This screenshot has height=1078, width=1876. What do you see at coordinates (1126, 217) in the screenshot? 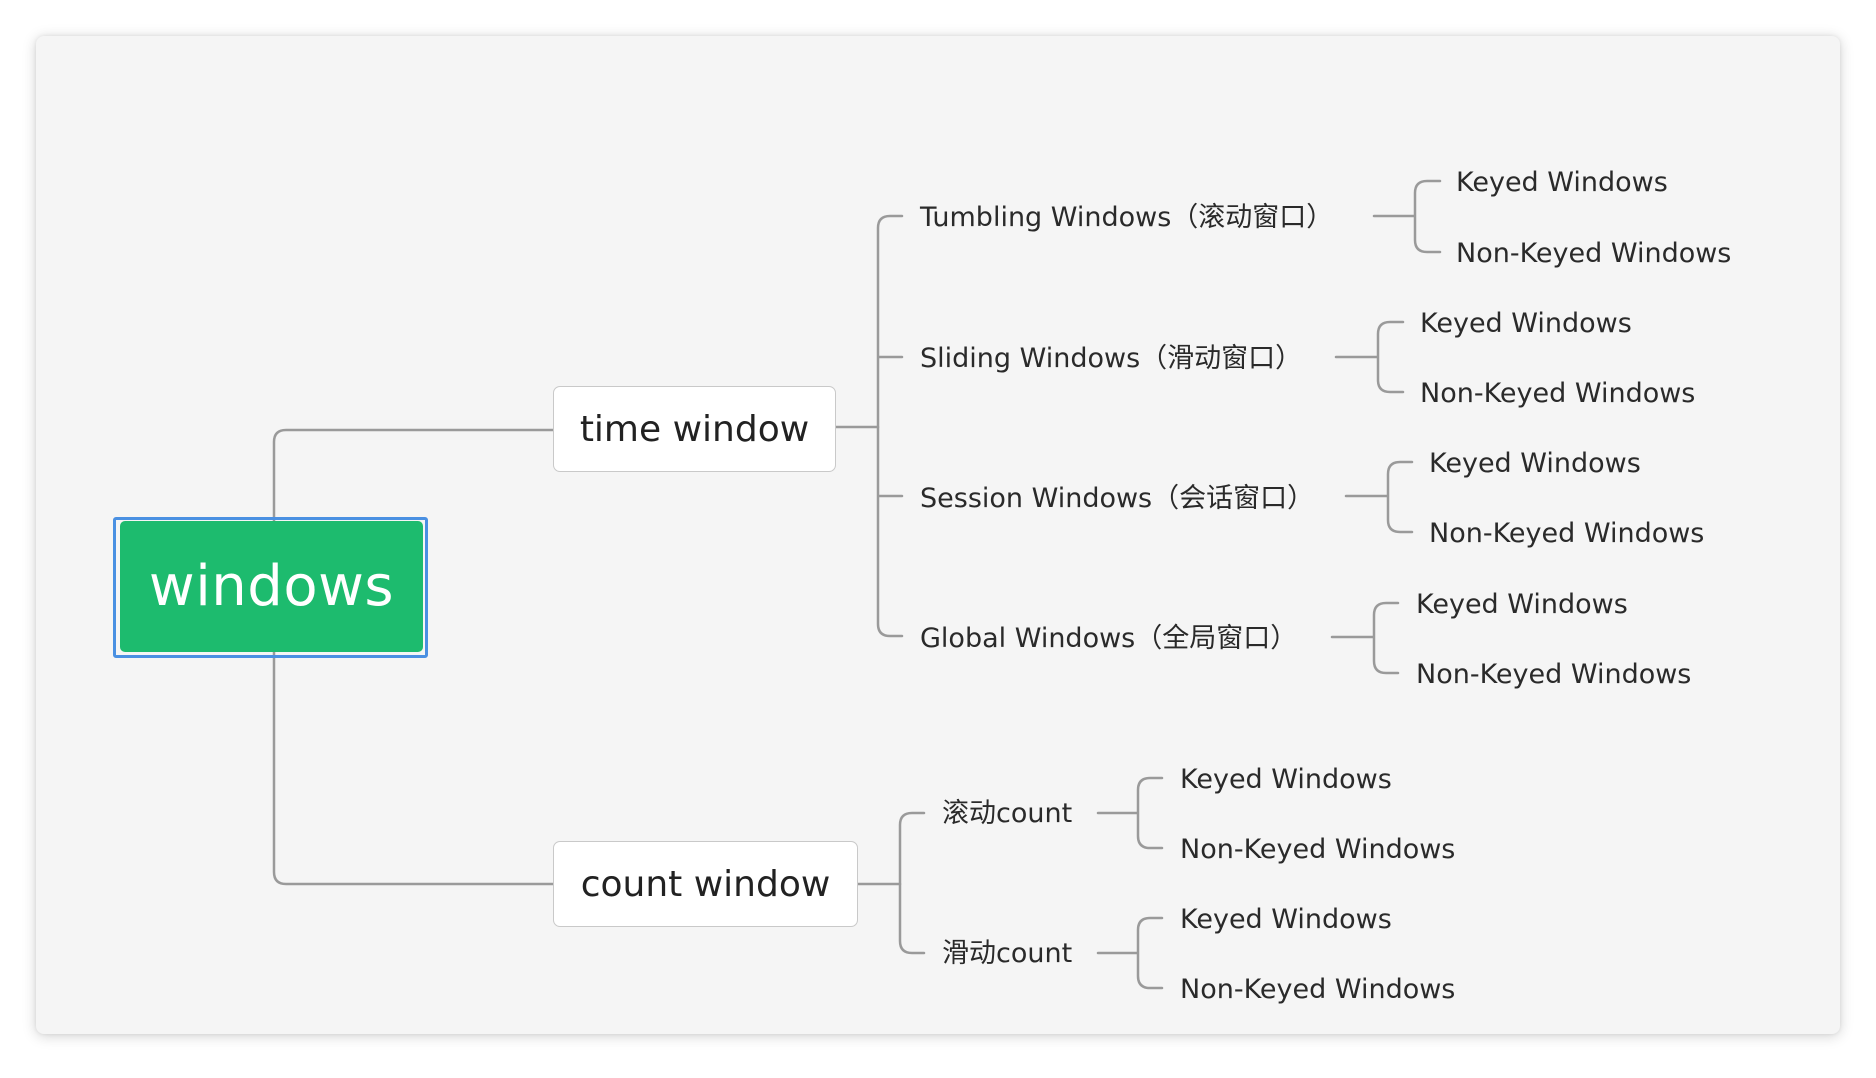
I see `node-tumbling-windows: Tumbling Windows（滚动窗口）` at bounding box center [1126, 217].